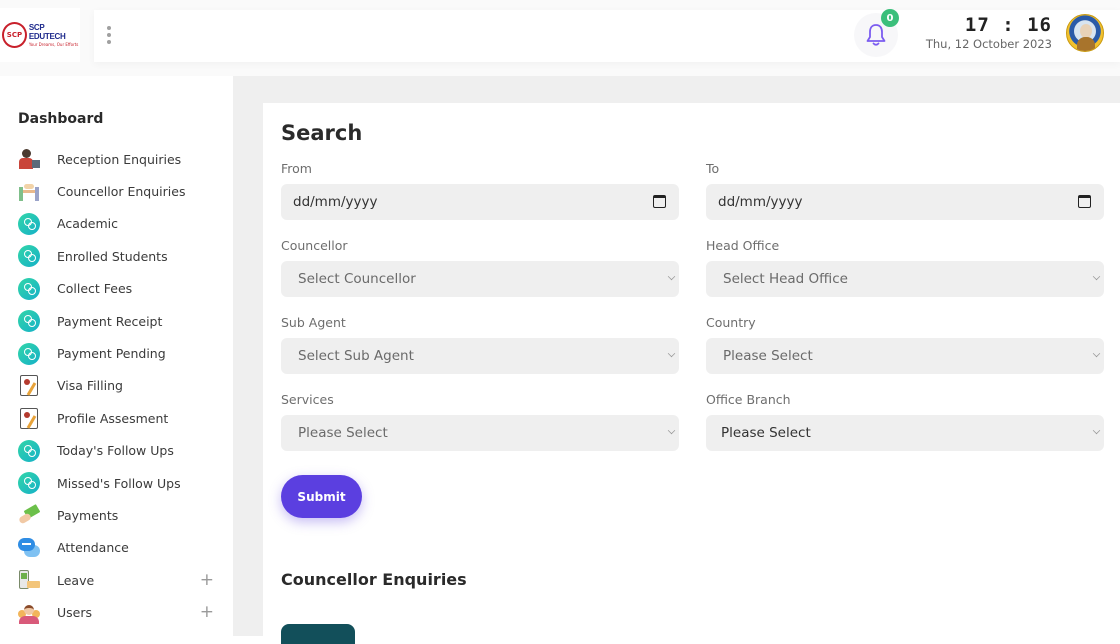 Image resolution: width=1120 pixels, height=644 pixels. What do you see at coordinates (480, 279) in the screenshot?
I see `councellor-select: Select Councellor` at bounding box center [480, 279].